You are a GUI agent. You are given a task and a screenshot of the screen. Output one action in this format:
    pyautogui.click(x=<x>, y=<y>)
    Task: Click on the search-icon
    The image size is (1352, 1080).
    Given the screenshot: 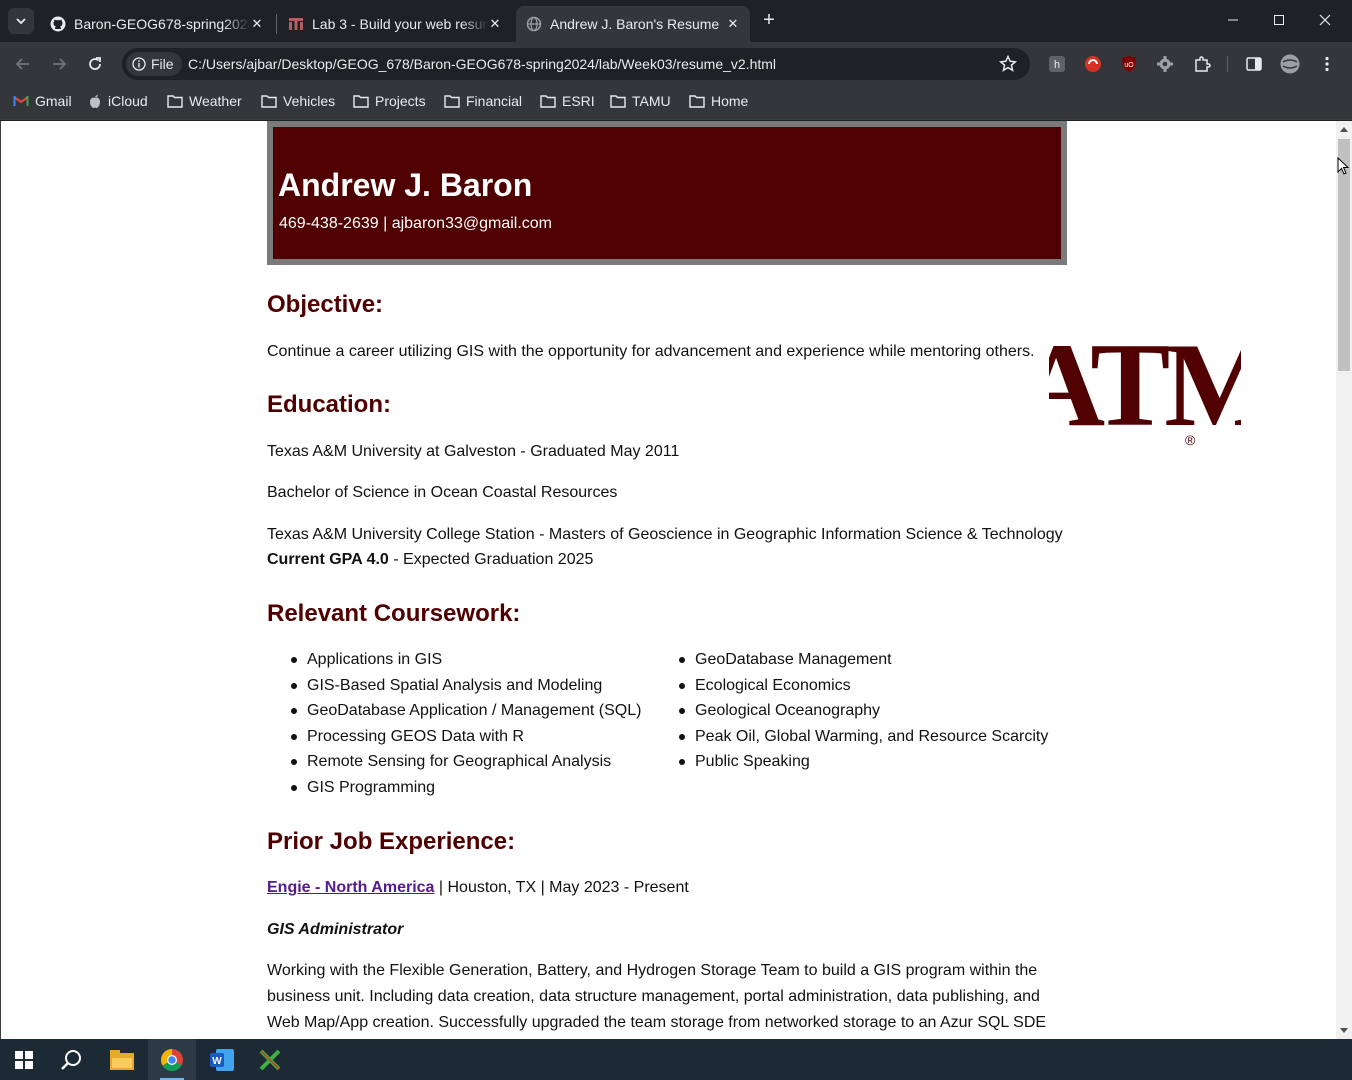 What is the action you would take?
    pyautogui.click(x=71, y=1059)
    